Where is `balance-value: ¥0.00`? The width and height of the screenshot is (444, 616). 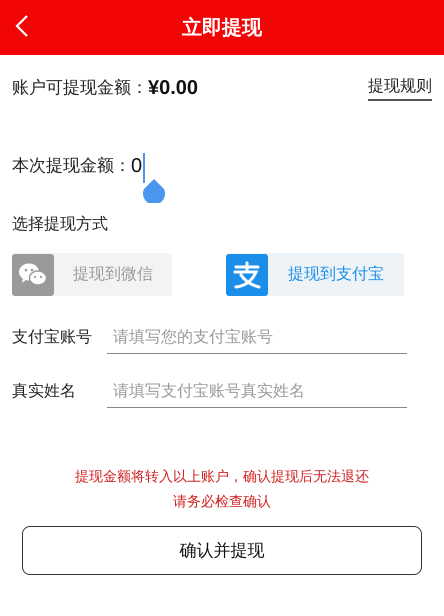
balance-value: ¥0.00 is located at coordinates (173, 88).